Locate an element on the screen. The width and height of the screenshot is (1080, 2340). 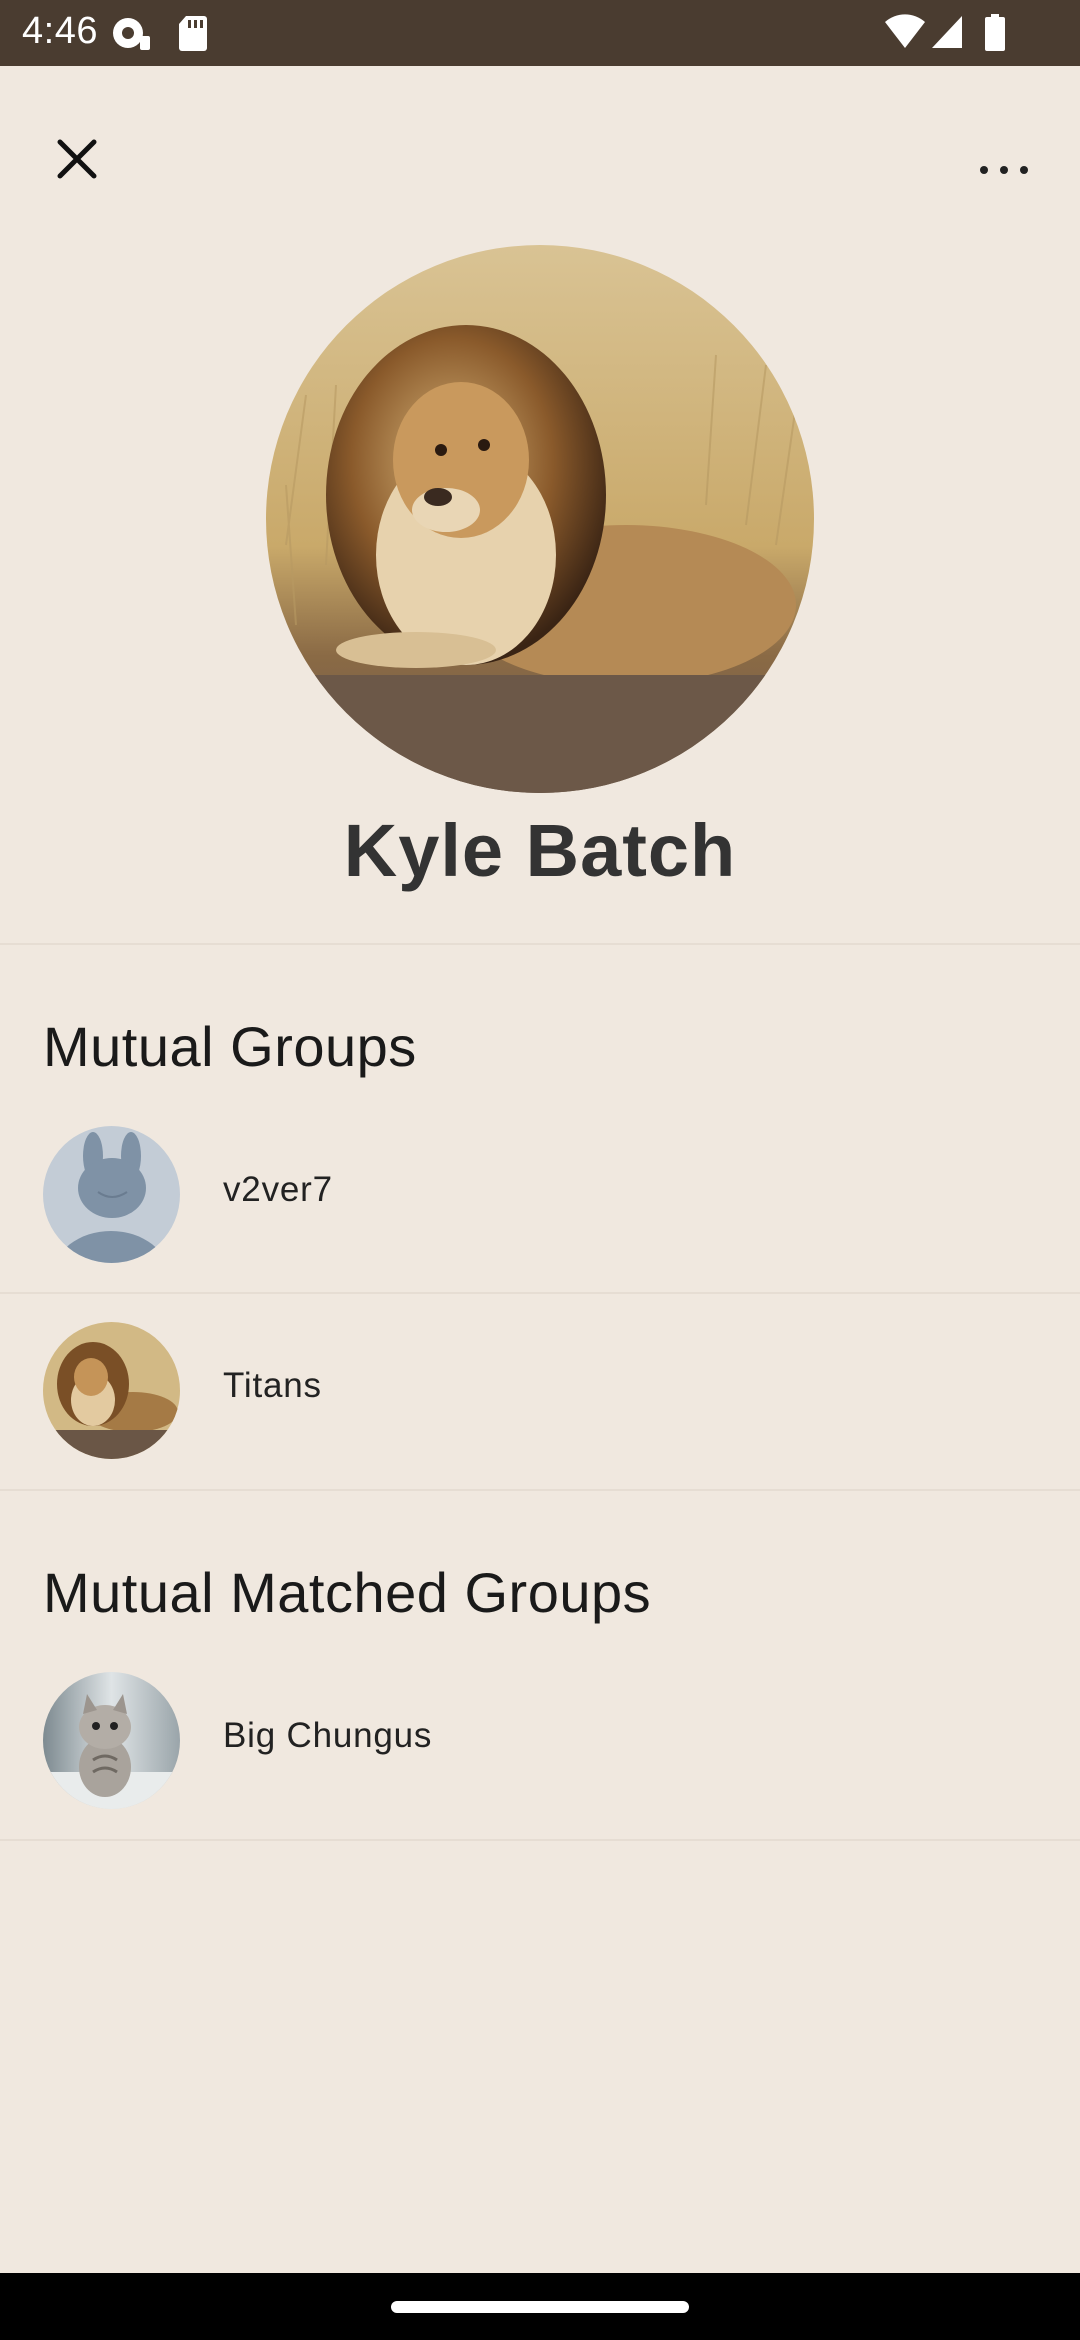
group-label: Big Chungus is located at coordinates (328, 1735).